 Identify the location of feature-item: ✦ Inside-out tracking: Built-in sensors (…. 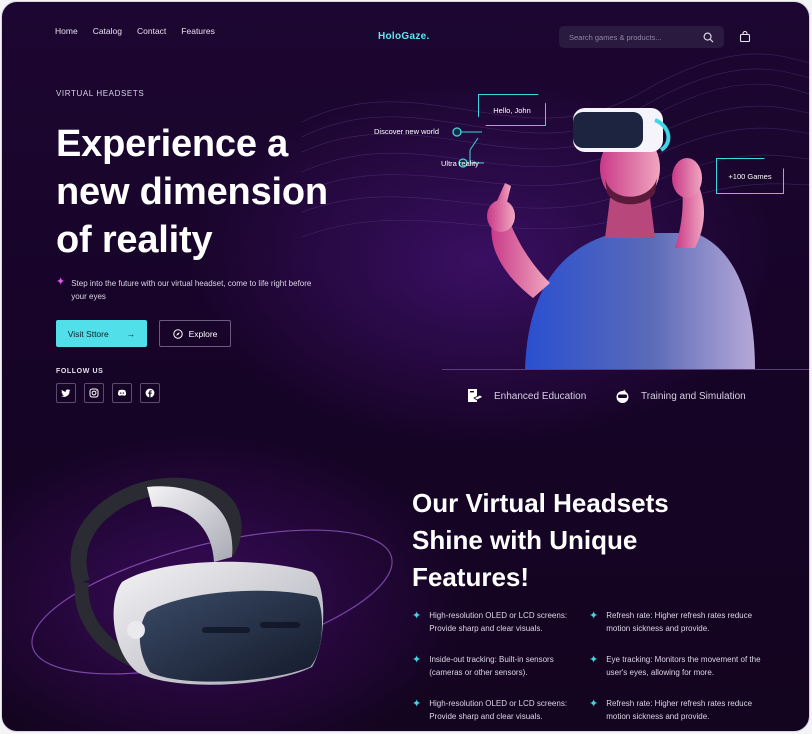
(500, 666).